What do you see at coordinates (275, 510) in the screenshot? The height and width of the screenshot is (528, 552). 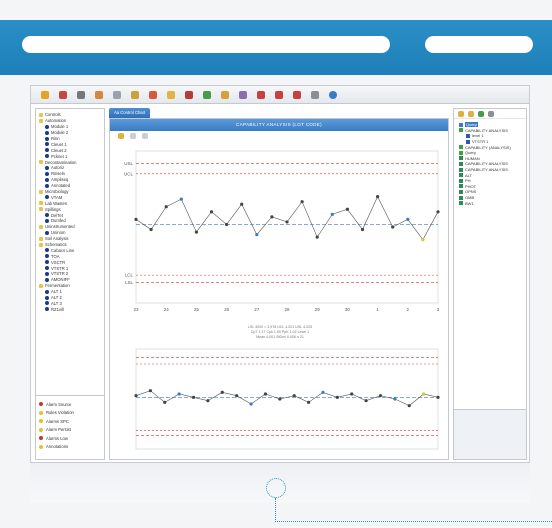 I see `callout-line-vertical` at bounding box center [275, 510].